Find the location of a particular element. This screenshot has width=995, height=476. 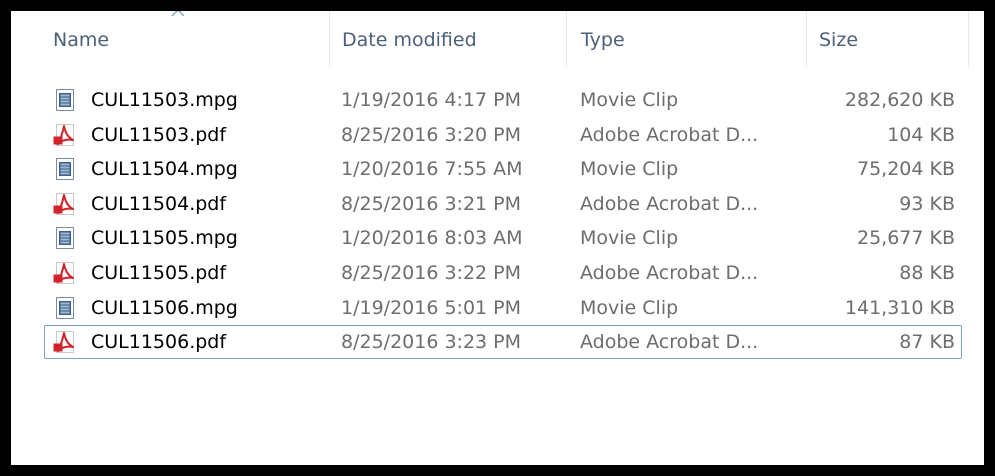

column-header-size: Size is located at coordinates (838, 40).